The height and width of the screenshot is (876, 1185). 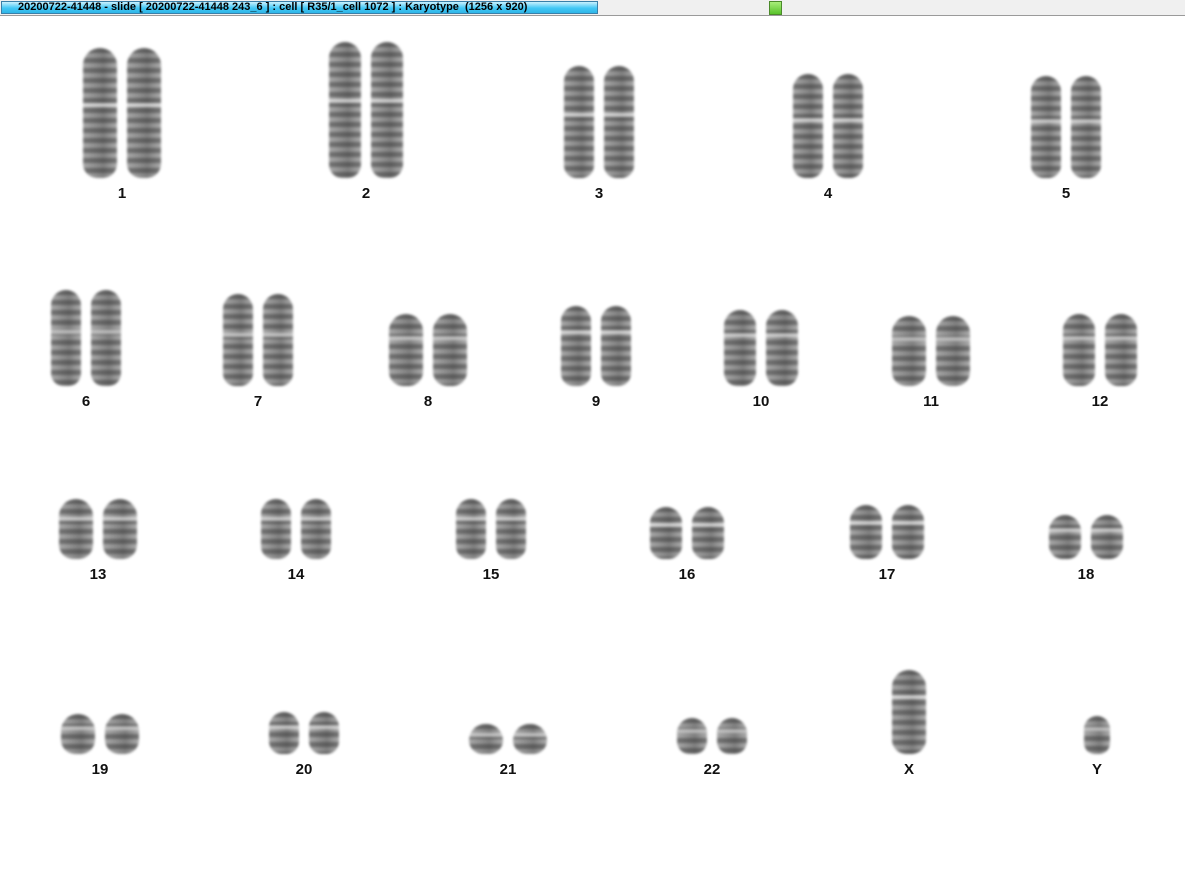 I want to click on chromosome-pair-16: 16, so click(x=687, y=546).